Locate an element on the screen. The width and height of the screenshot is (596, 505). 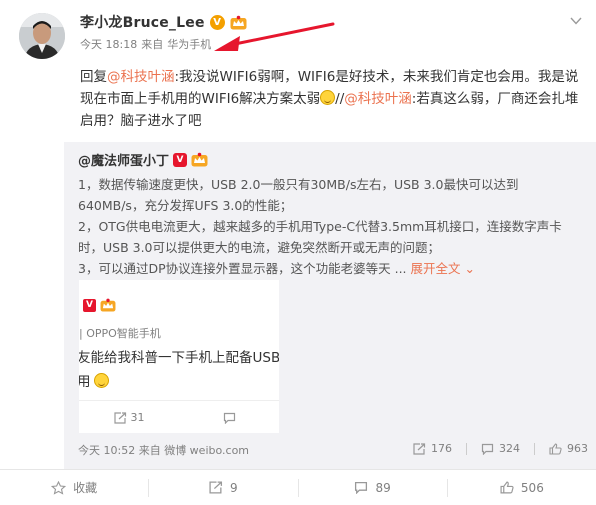
embed-source: | OPPO智能手机 is located at coordinates (120, 333).